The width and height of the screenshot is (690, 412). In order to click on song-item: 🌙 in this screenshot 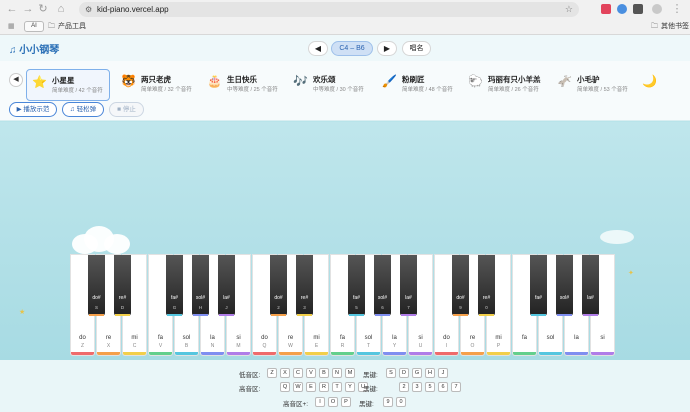, I will do `click(657, 85)`.